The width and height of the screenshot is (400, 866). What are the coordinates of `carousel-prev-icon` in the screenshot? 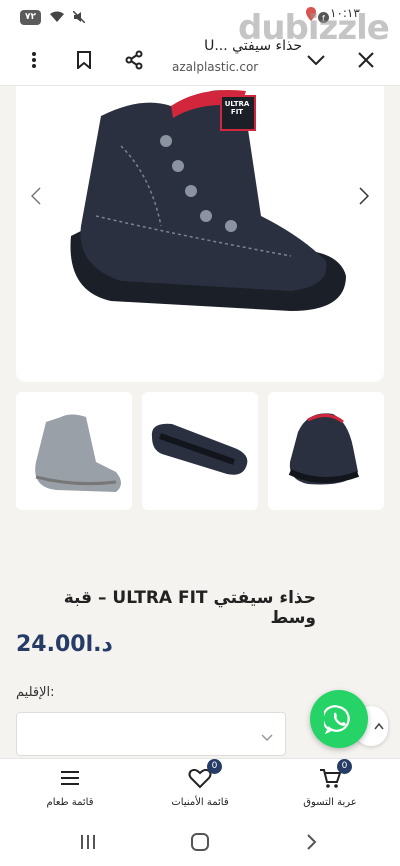 It's located at (36, 196).